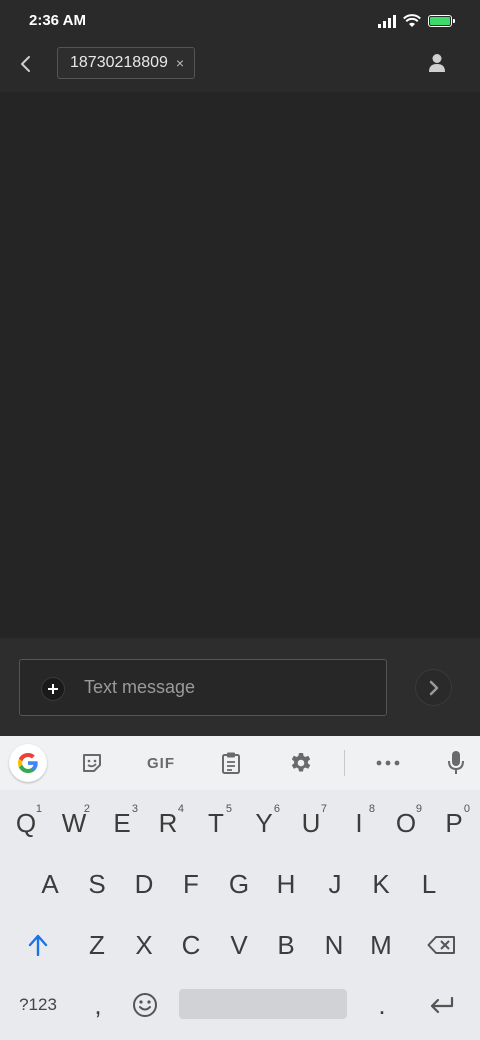 This screenshot has width=480, height=1040. I want to click on key-e: E3, so click(122, 823).